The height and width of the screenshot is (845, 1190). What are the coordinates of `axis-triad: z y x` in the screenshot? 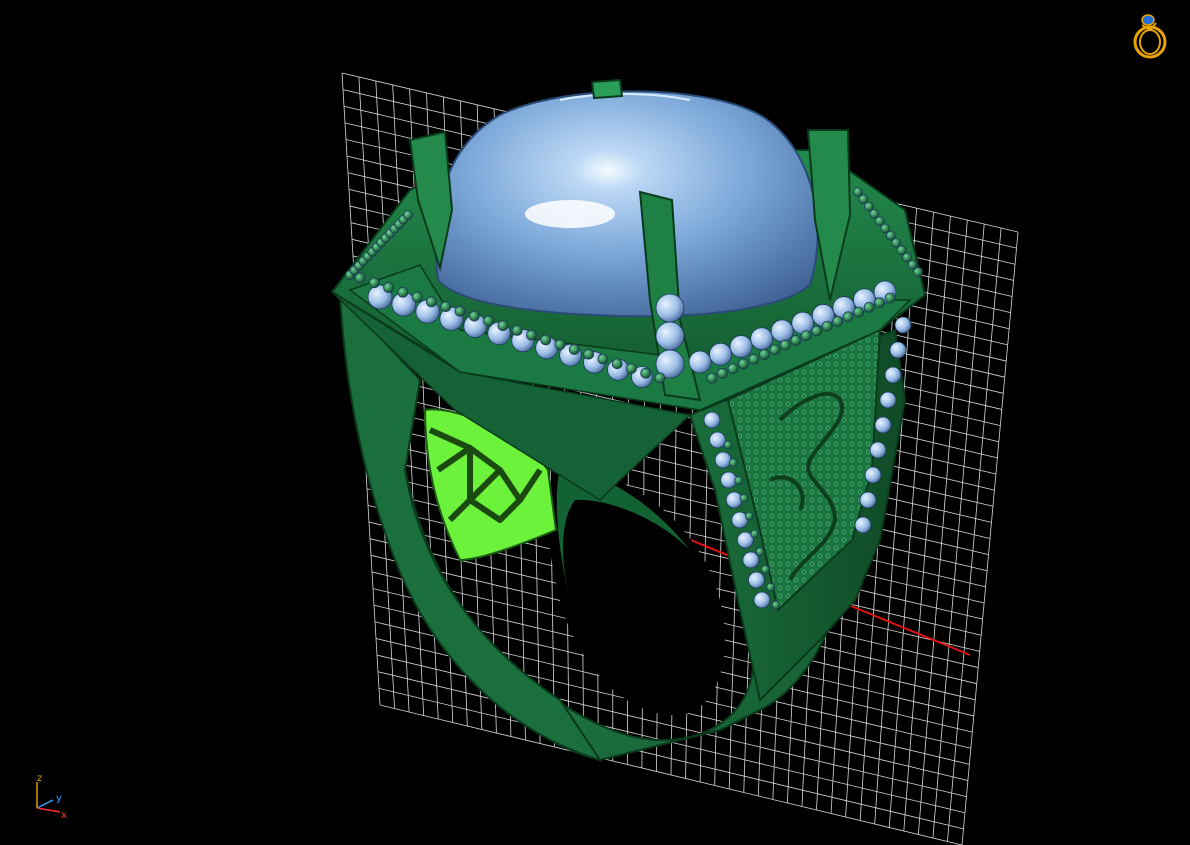 It's located at (51, 797).